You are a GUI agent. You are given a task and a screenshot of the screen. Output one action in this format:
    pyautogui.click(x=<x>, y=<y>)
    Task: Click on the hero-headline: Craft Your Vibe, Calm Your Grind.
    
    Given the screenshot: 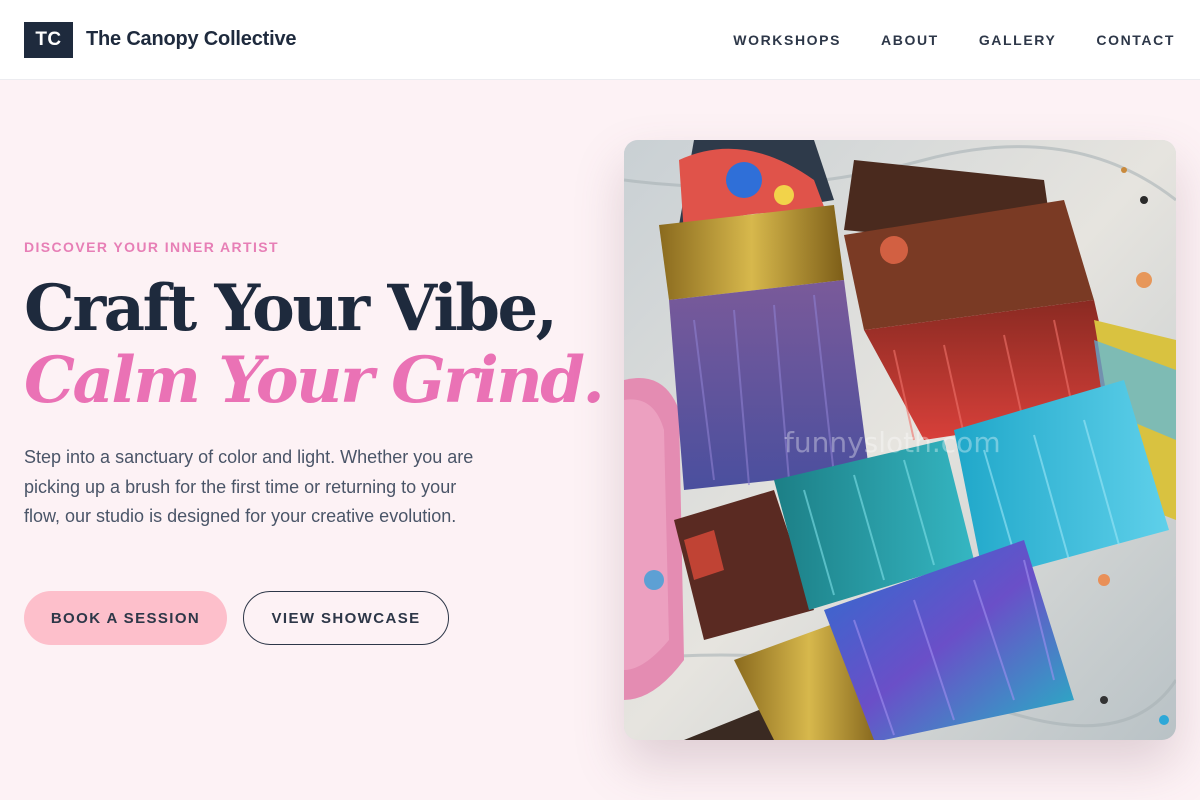 What is the action you would take?
    pyautogui.click(x=314, y=344)
    